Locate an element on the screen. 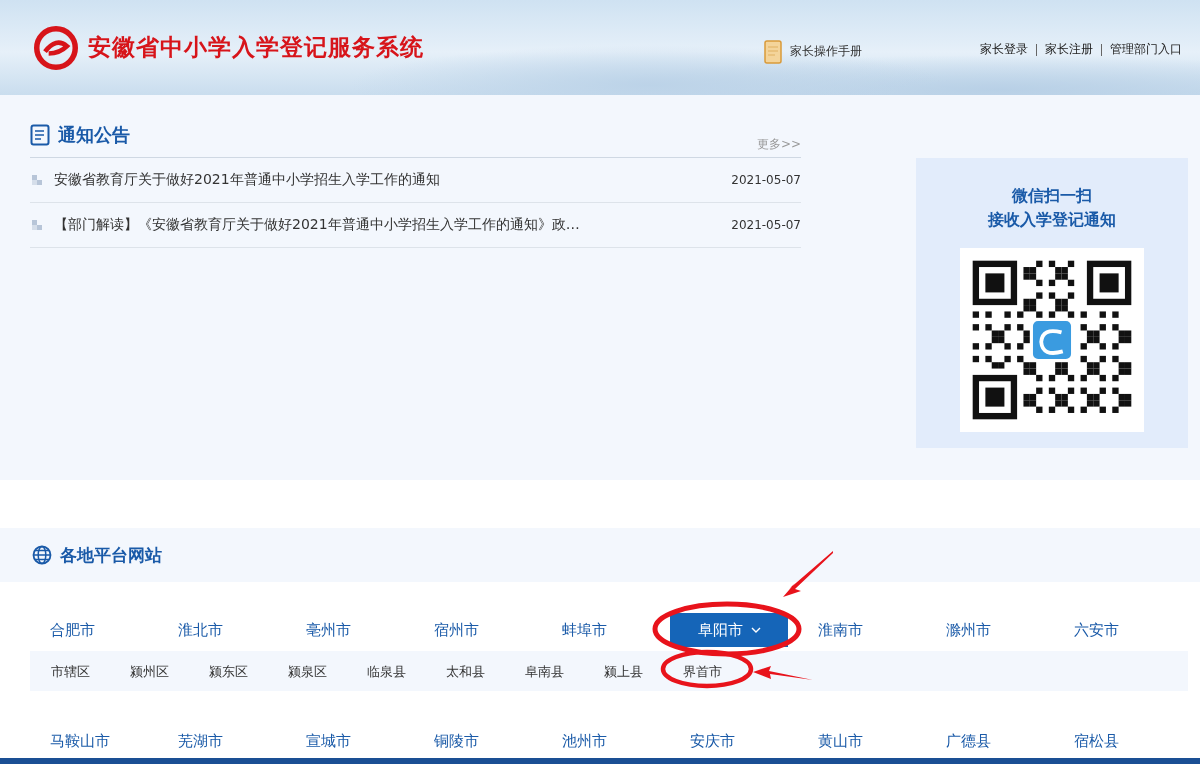  document-icon is located at coordinates (773, 51).